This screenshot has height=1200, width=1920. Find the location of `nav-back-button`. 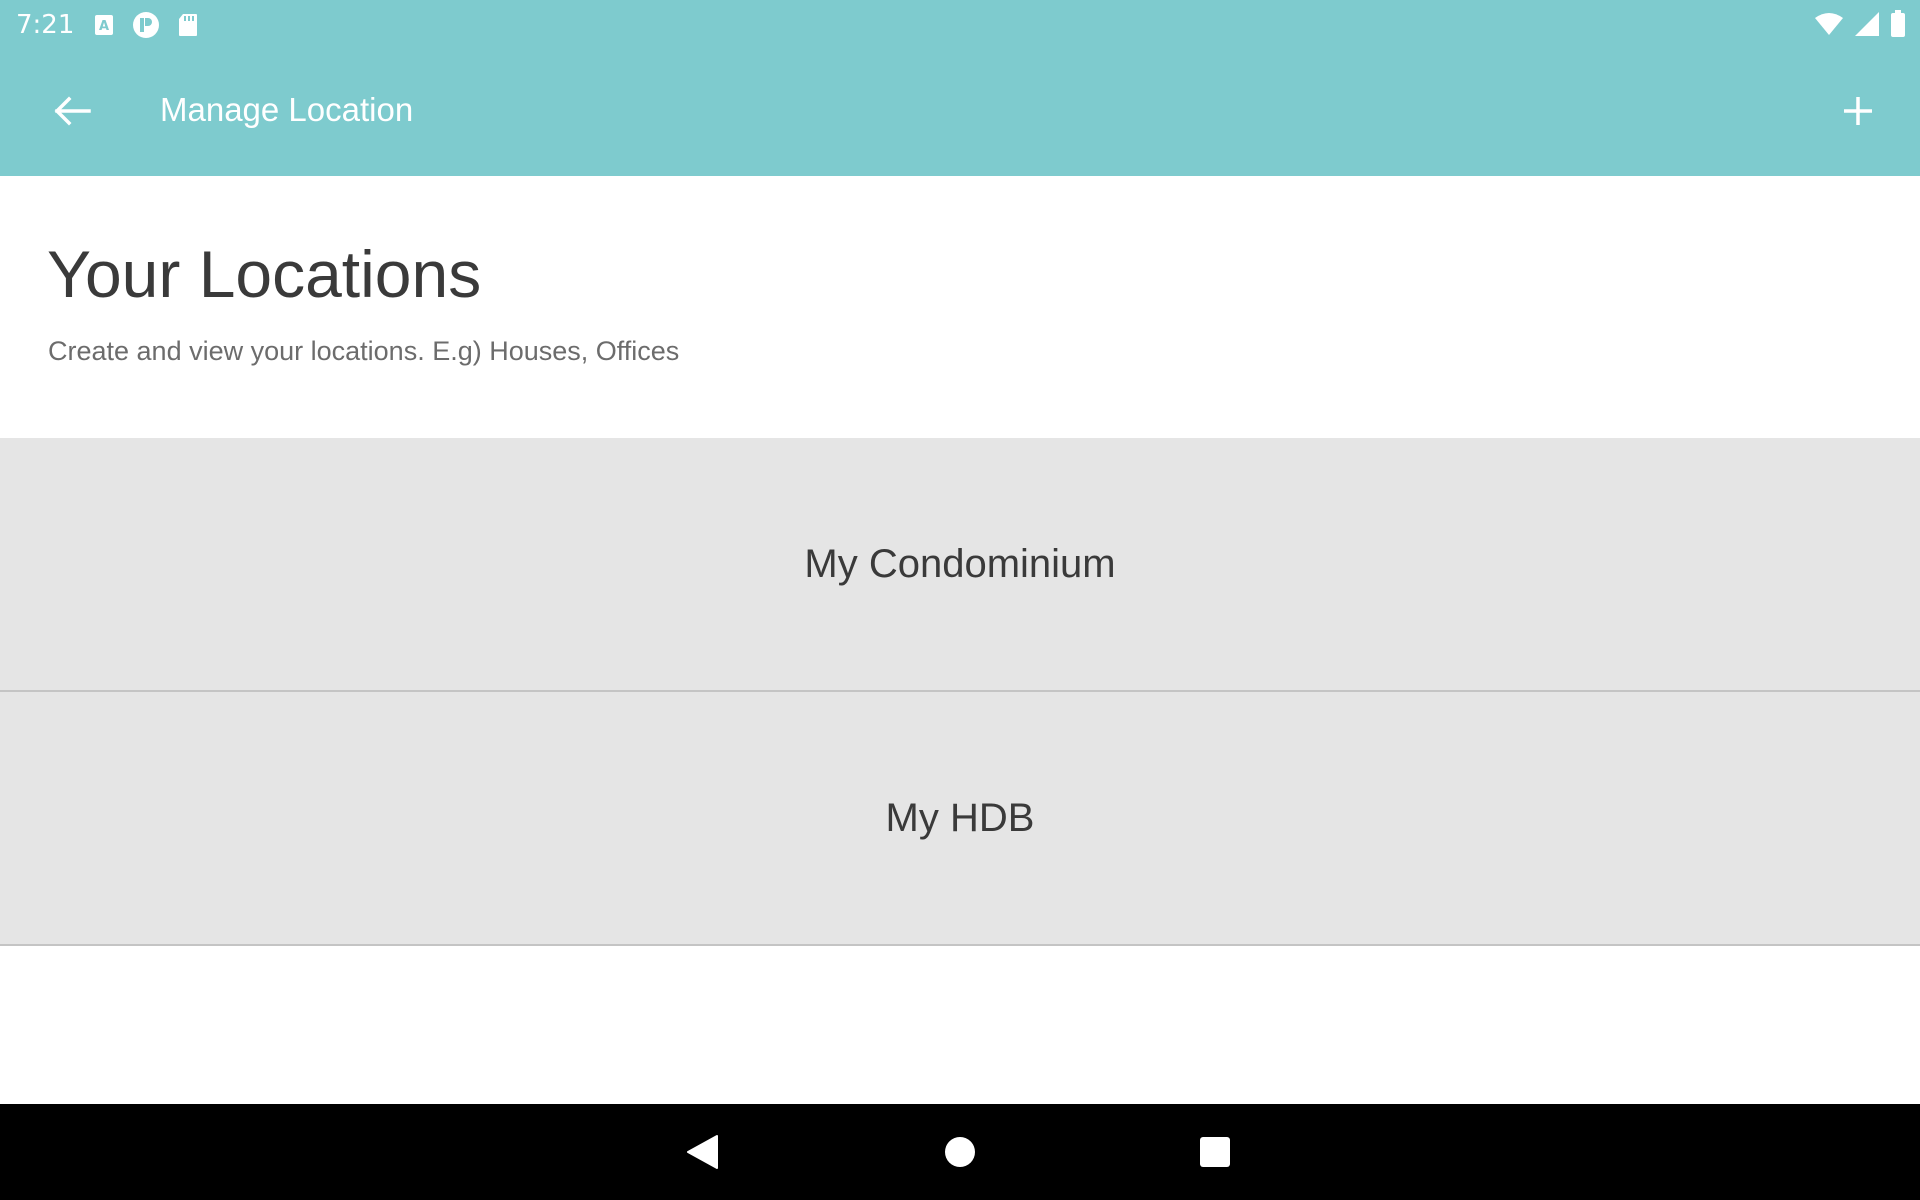

nav-back-button is located at coordinates (702, 1152).